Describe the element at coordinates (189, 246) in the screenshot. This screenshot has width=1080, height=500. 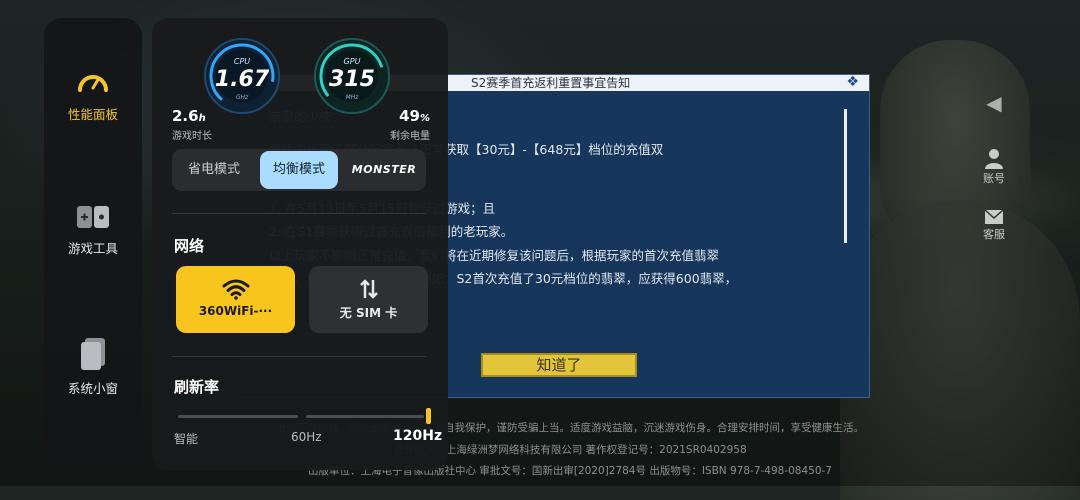
I see `network-title: 网络` at that location.